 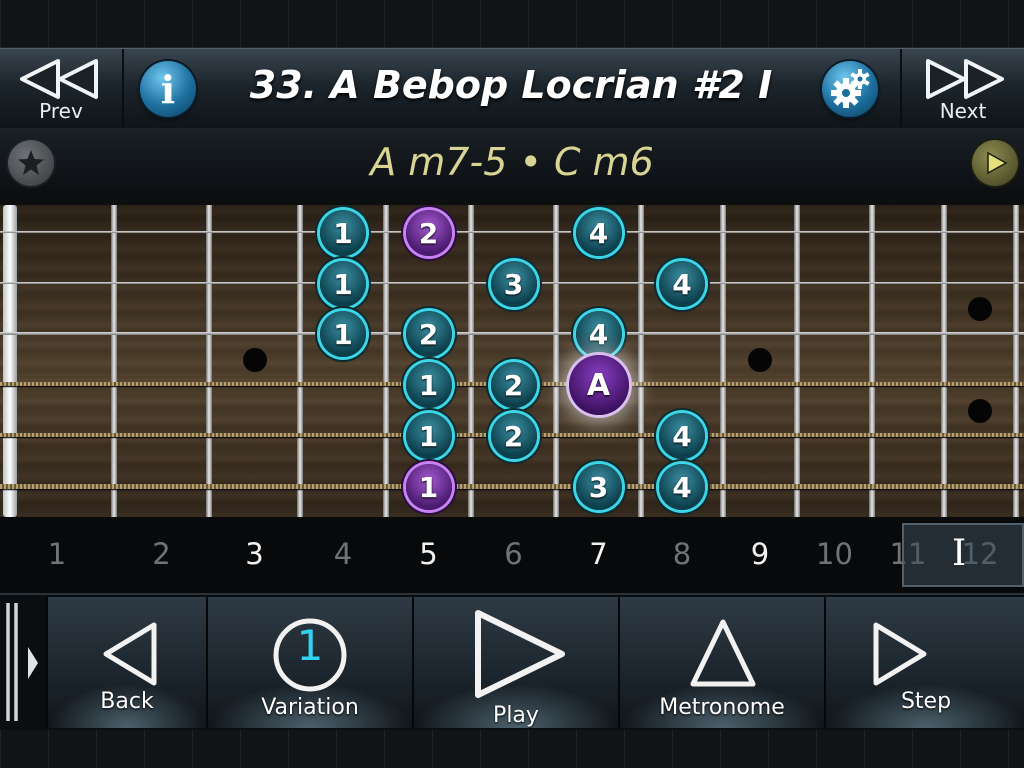 I want to click on back-button: Back, so click(x=126, y=662).